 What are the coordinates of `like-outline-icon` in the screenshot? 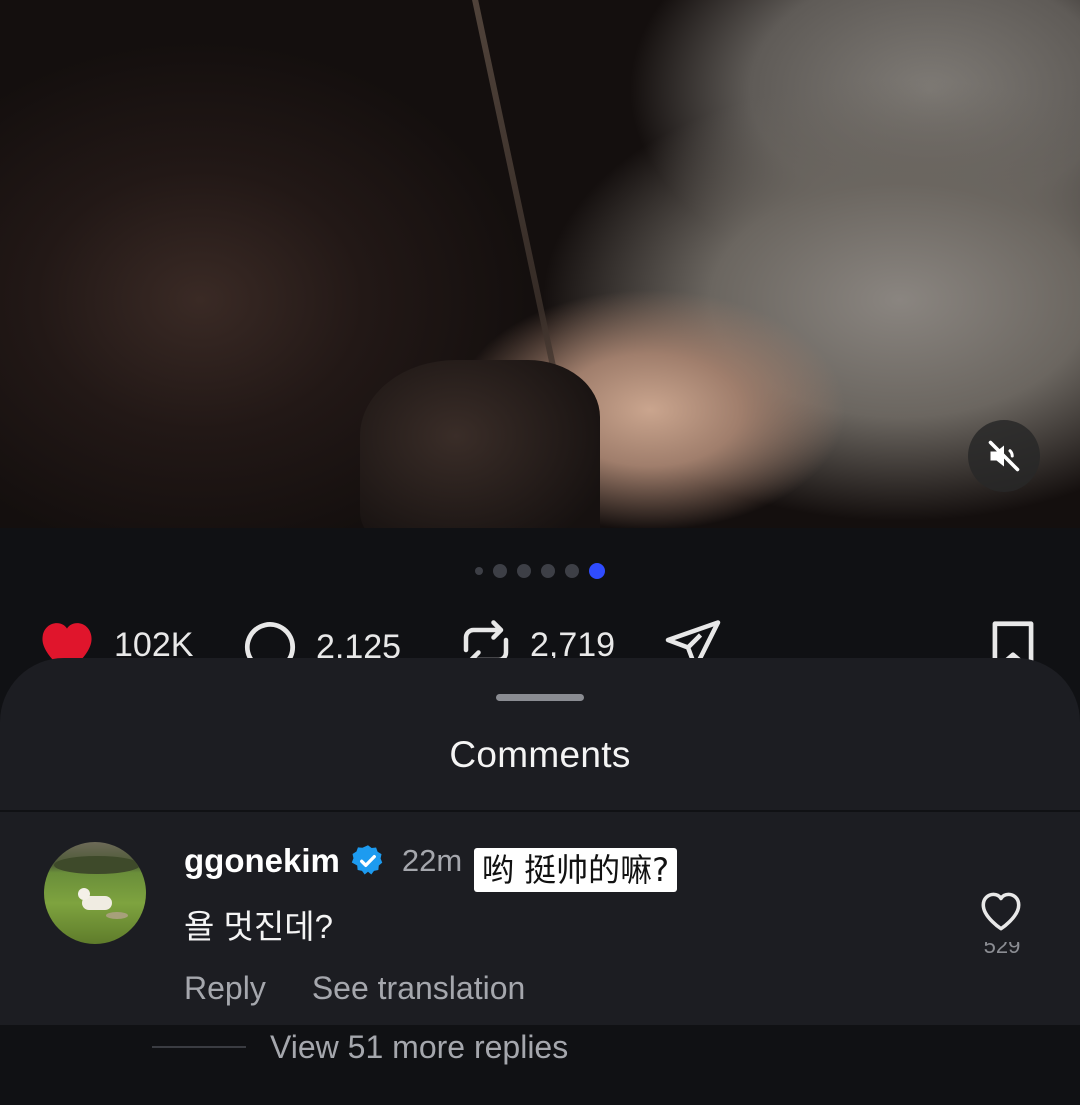 It's located at (1001, 911).